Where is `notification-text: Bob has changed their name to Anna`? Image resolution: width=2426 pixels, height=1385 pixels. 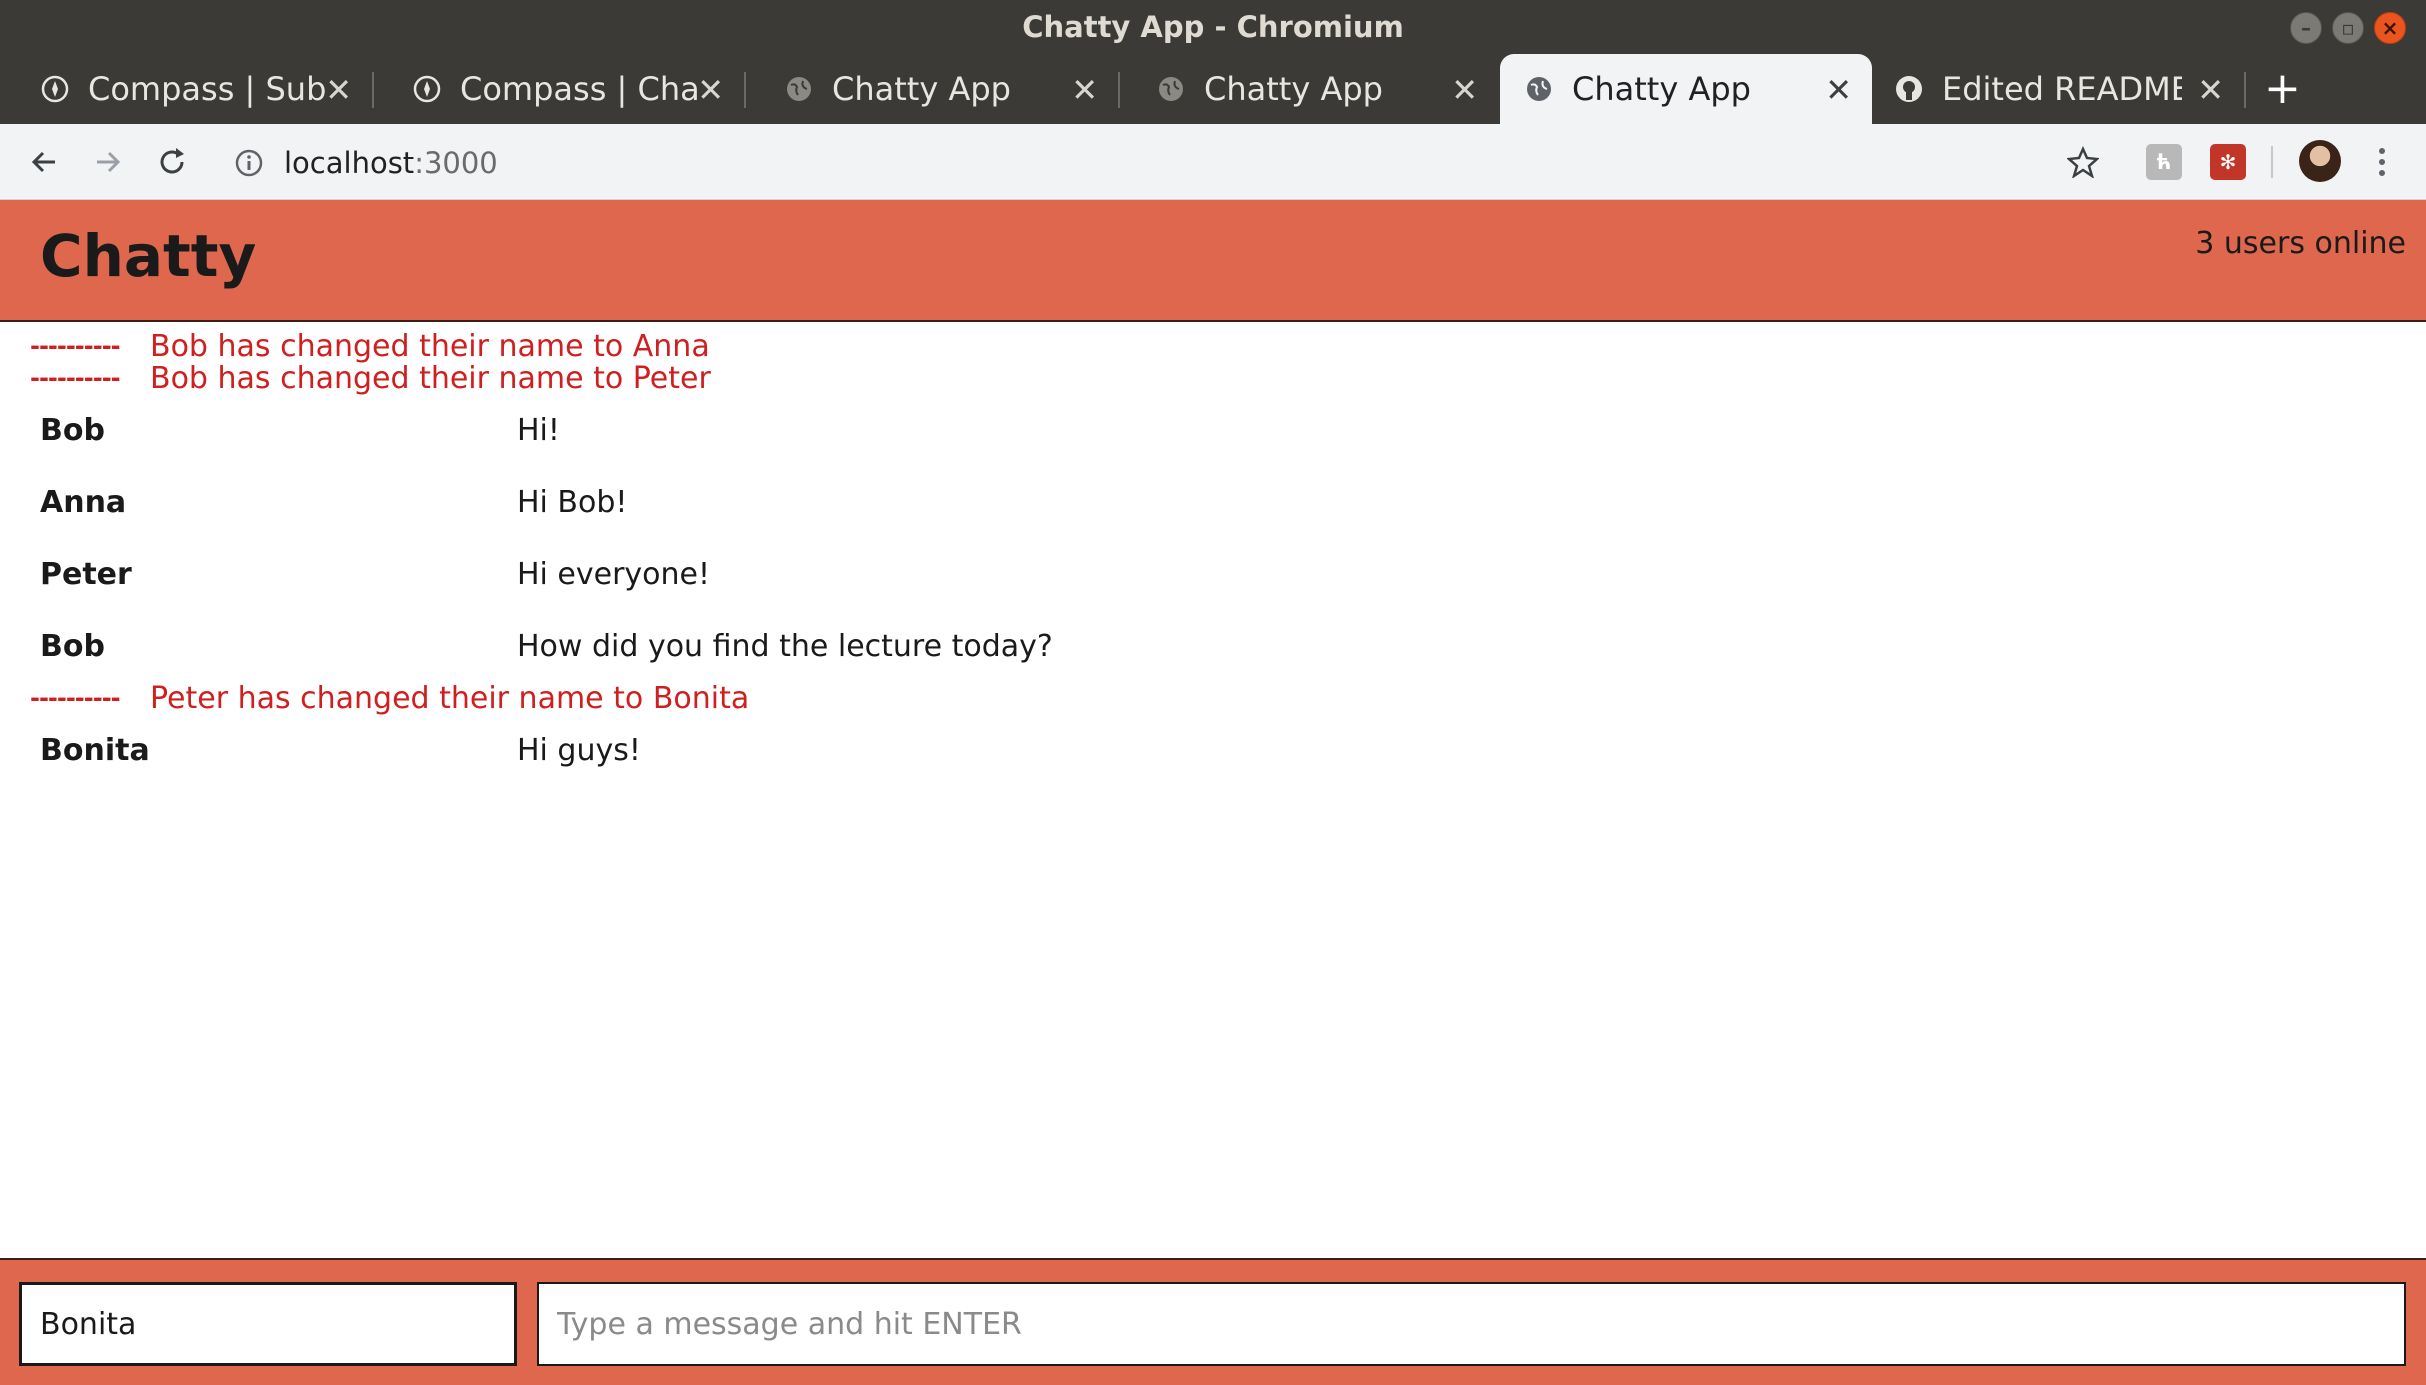 notification-text: Bob has changed their name to Anna is located at coordinates (430, 346).